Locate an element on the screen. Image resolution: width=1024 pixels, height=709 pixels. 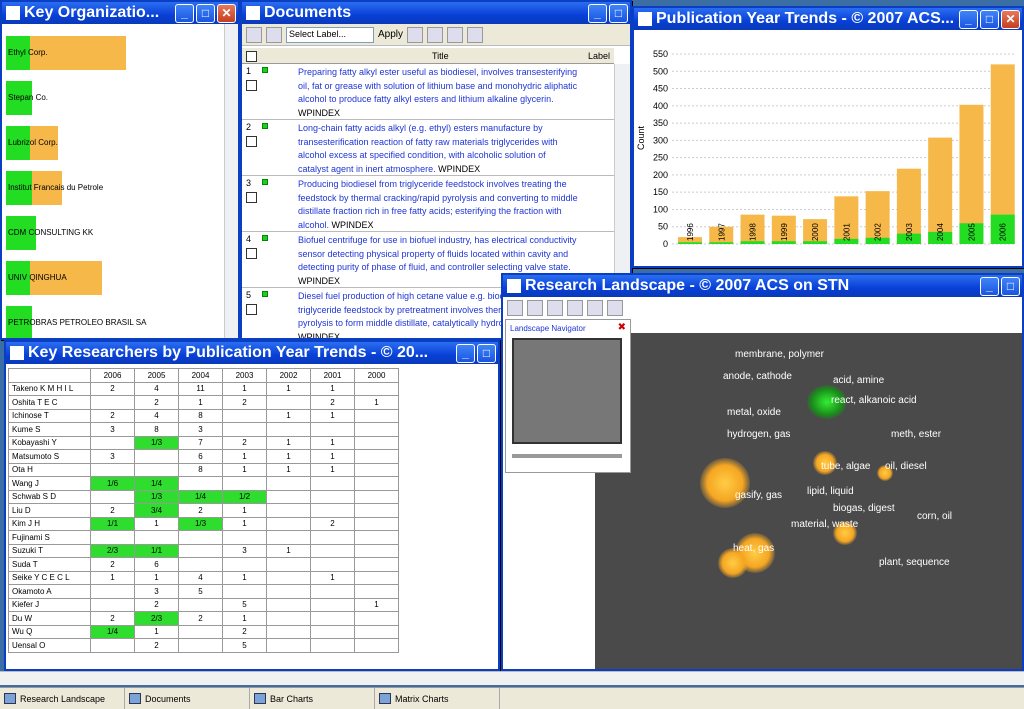
docs-titlebar: Documents _ □ is located at coordinates (436, 13).